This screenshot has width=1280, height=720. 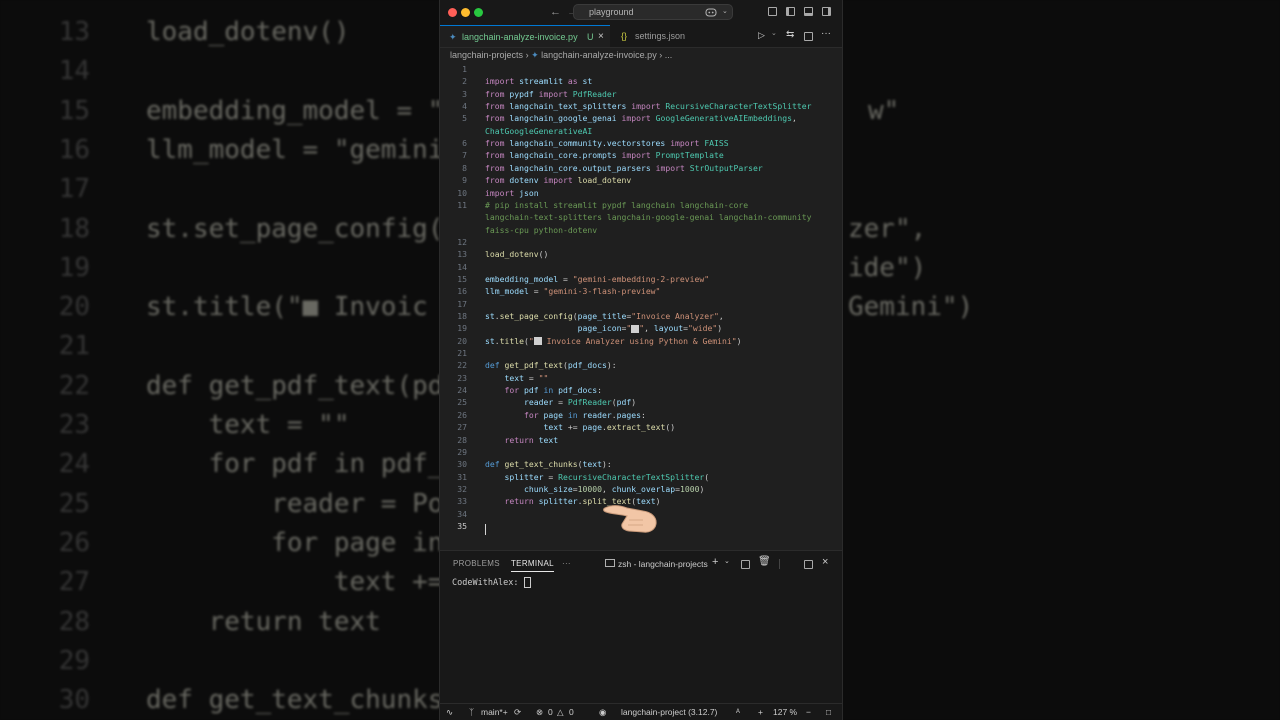 What do you see at coordinates (538, 81) in the screenshot?
I see `code-line: import streamlit as st` at bounding box center [538, 81].